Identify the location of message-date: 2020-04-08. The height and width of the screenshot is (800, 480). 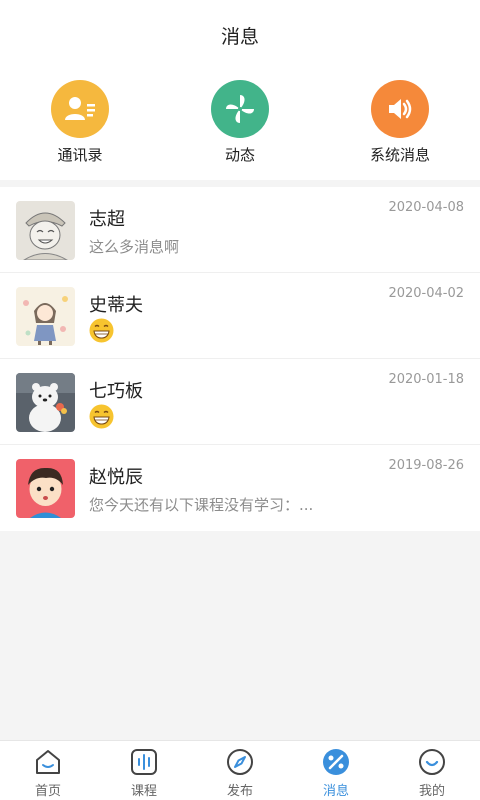
(426, 207).